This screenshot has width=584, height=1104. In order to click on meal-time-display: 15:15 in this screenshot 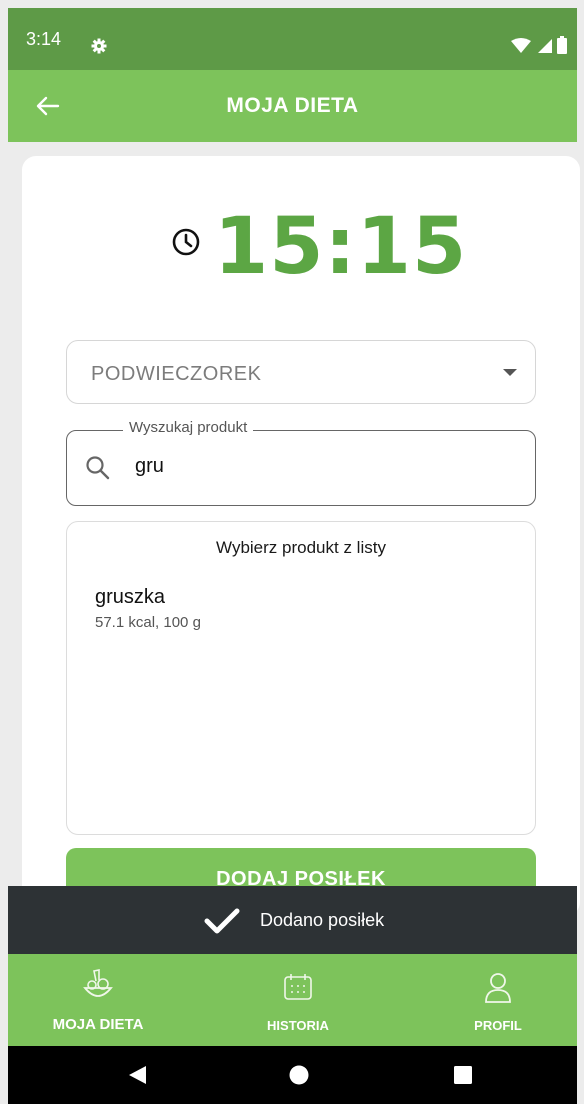, I will do `click(301, 246)`.